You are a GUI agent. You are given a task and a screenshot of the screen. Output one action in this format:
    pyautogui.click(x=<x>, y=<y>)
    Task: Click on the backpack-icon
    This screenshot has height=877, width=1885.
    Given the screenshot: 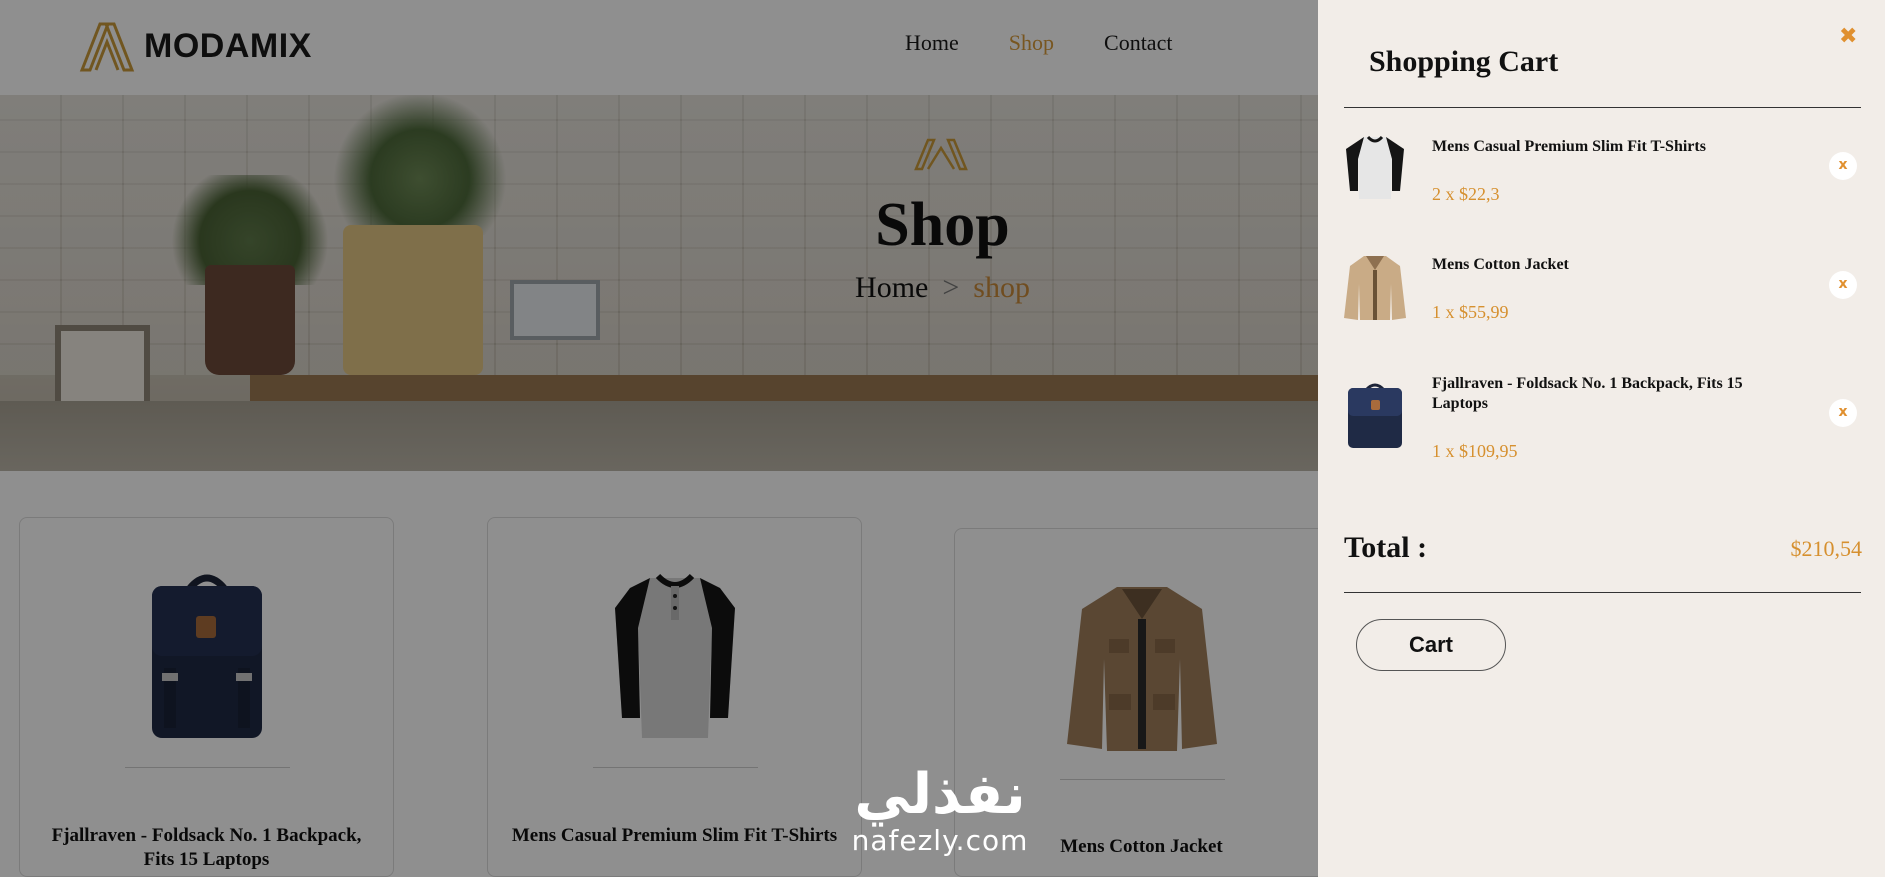 What is the action you would take?
    pyautogui.click(x=1375, y=415)
    